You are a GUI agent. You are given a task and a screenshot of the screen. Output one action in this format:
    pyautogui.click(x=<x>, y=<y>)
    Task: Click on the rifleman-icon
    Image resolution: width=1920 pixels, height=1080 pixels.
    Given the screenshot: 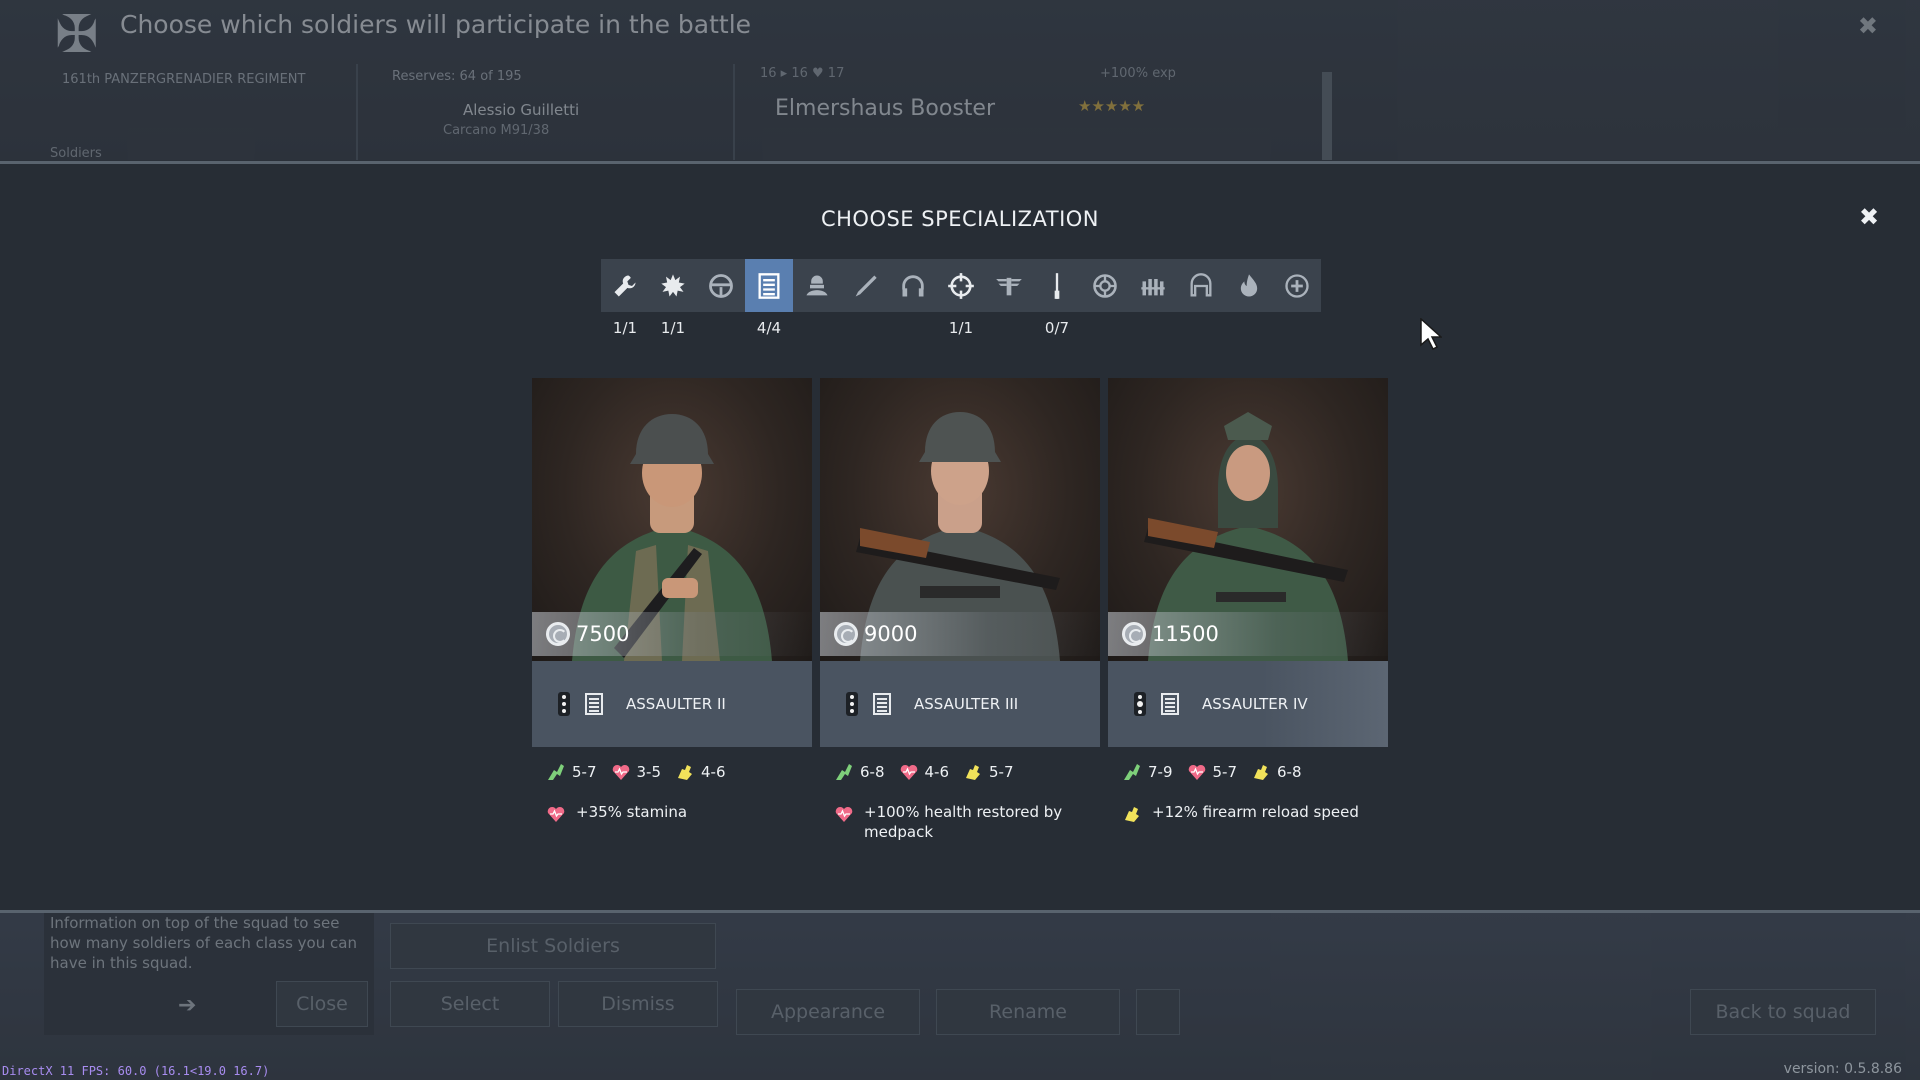 What is the action you would take?
    pyautogui.click(x=1057, y=285)
    